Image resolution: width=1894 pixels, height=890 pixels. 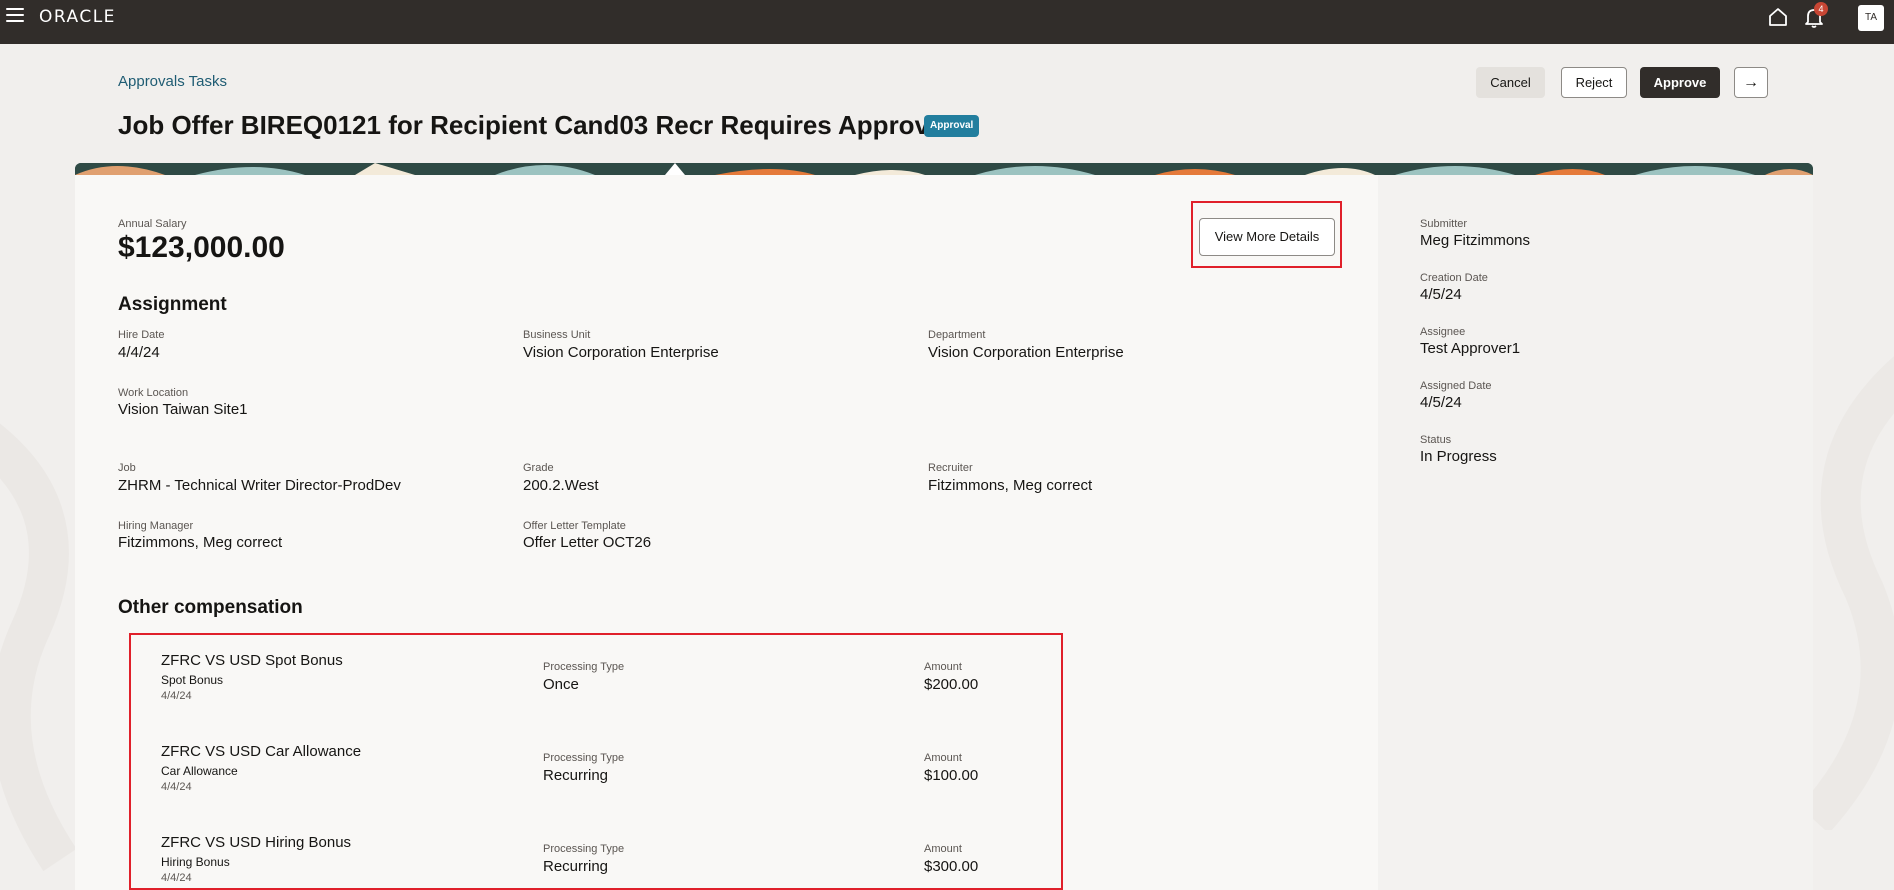 What do you see at coordinates (1475, 240) in the screenshot?
I see `submitter-value: Meg Fitzimmons` at bounding box center [1475, 240].